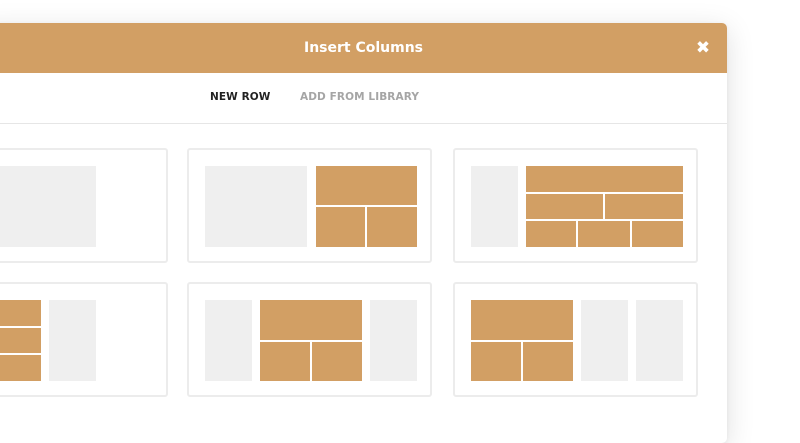 The image size is (800, 443). I want to click on tab-add-from-library: ADD FROM LIBRARY, so click(359, 97).